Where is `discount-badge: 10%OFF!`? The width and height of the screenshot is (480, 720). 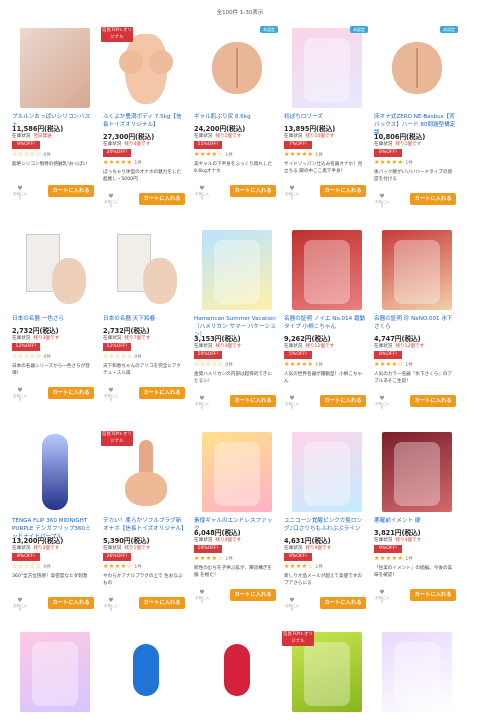 discount-badge: 10%OFF! is located at coordinates (208, 549).